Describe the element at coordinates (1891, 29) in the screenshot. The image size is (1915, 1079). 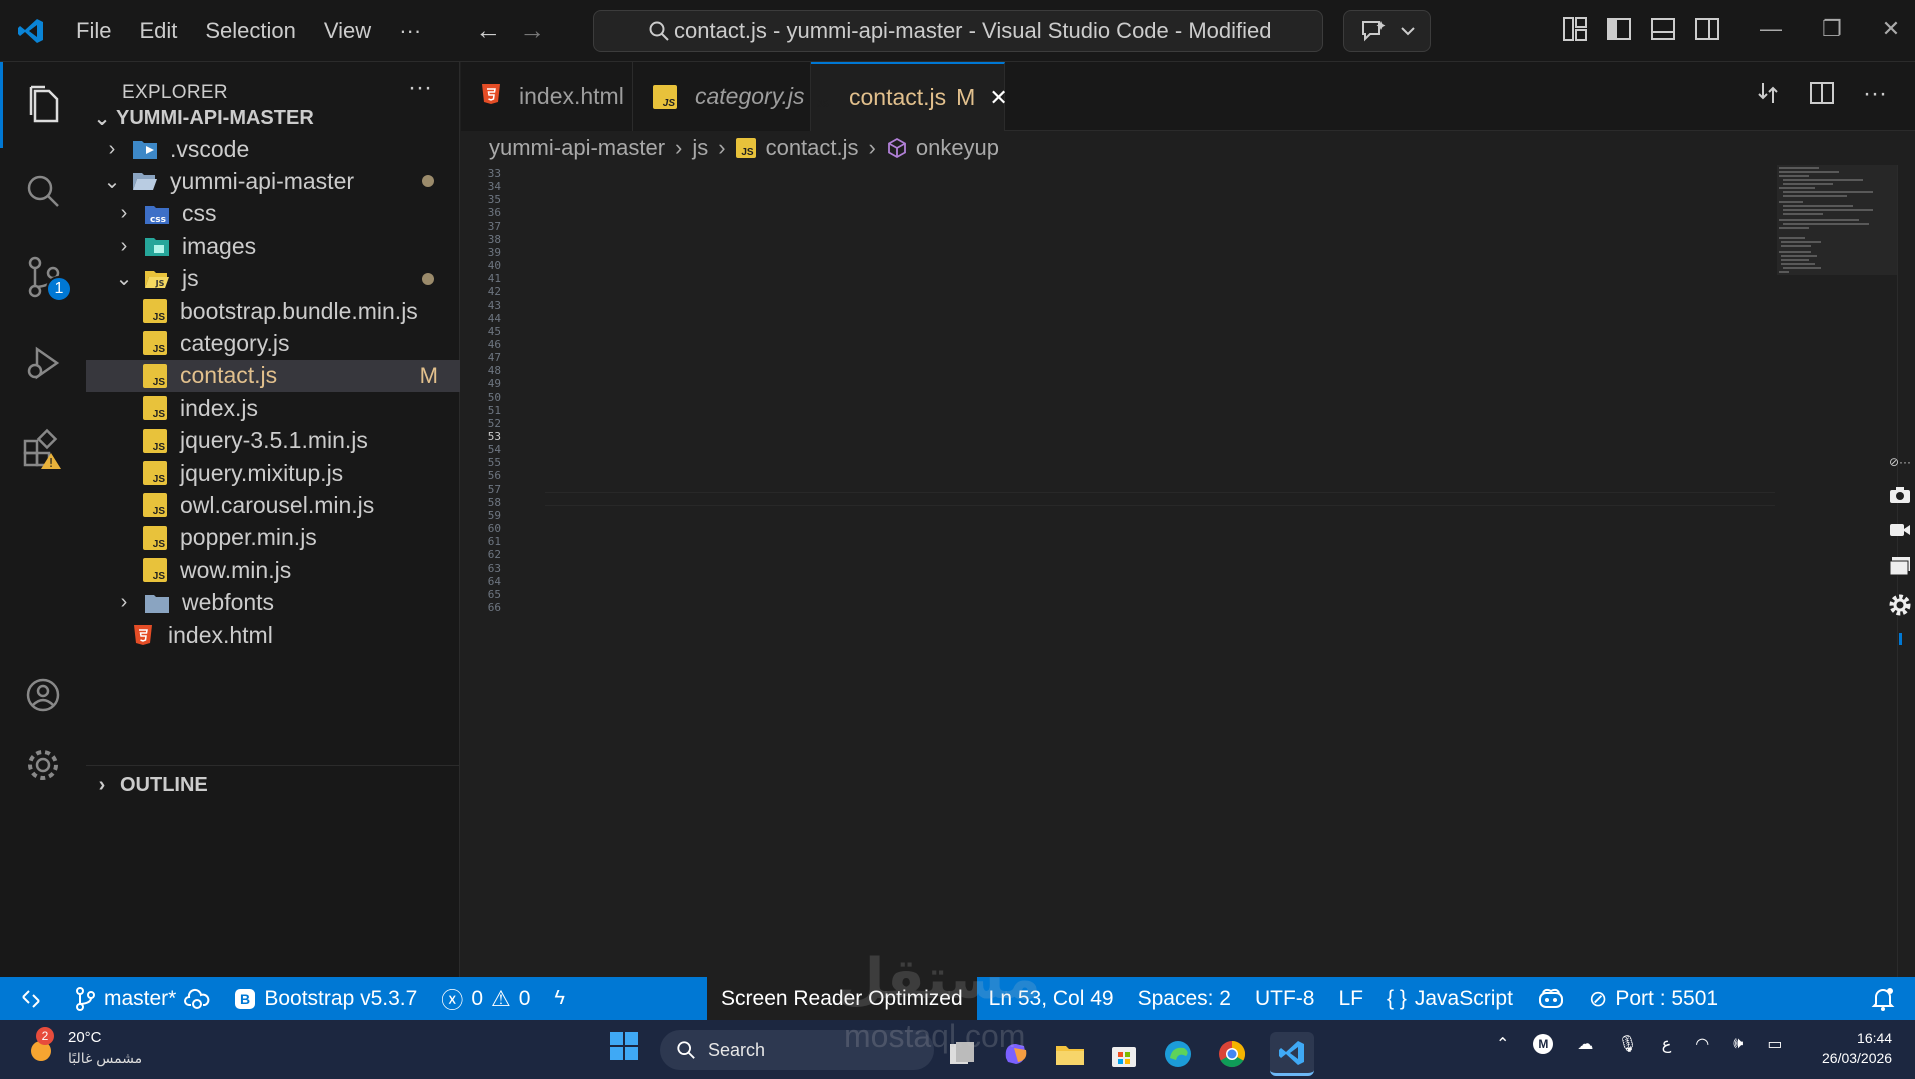
I see `close-window-icon: ✕` at that location.